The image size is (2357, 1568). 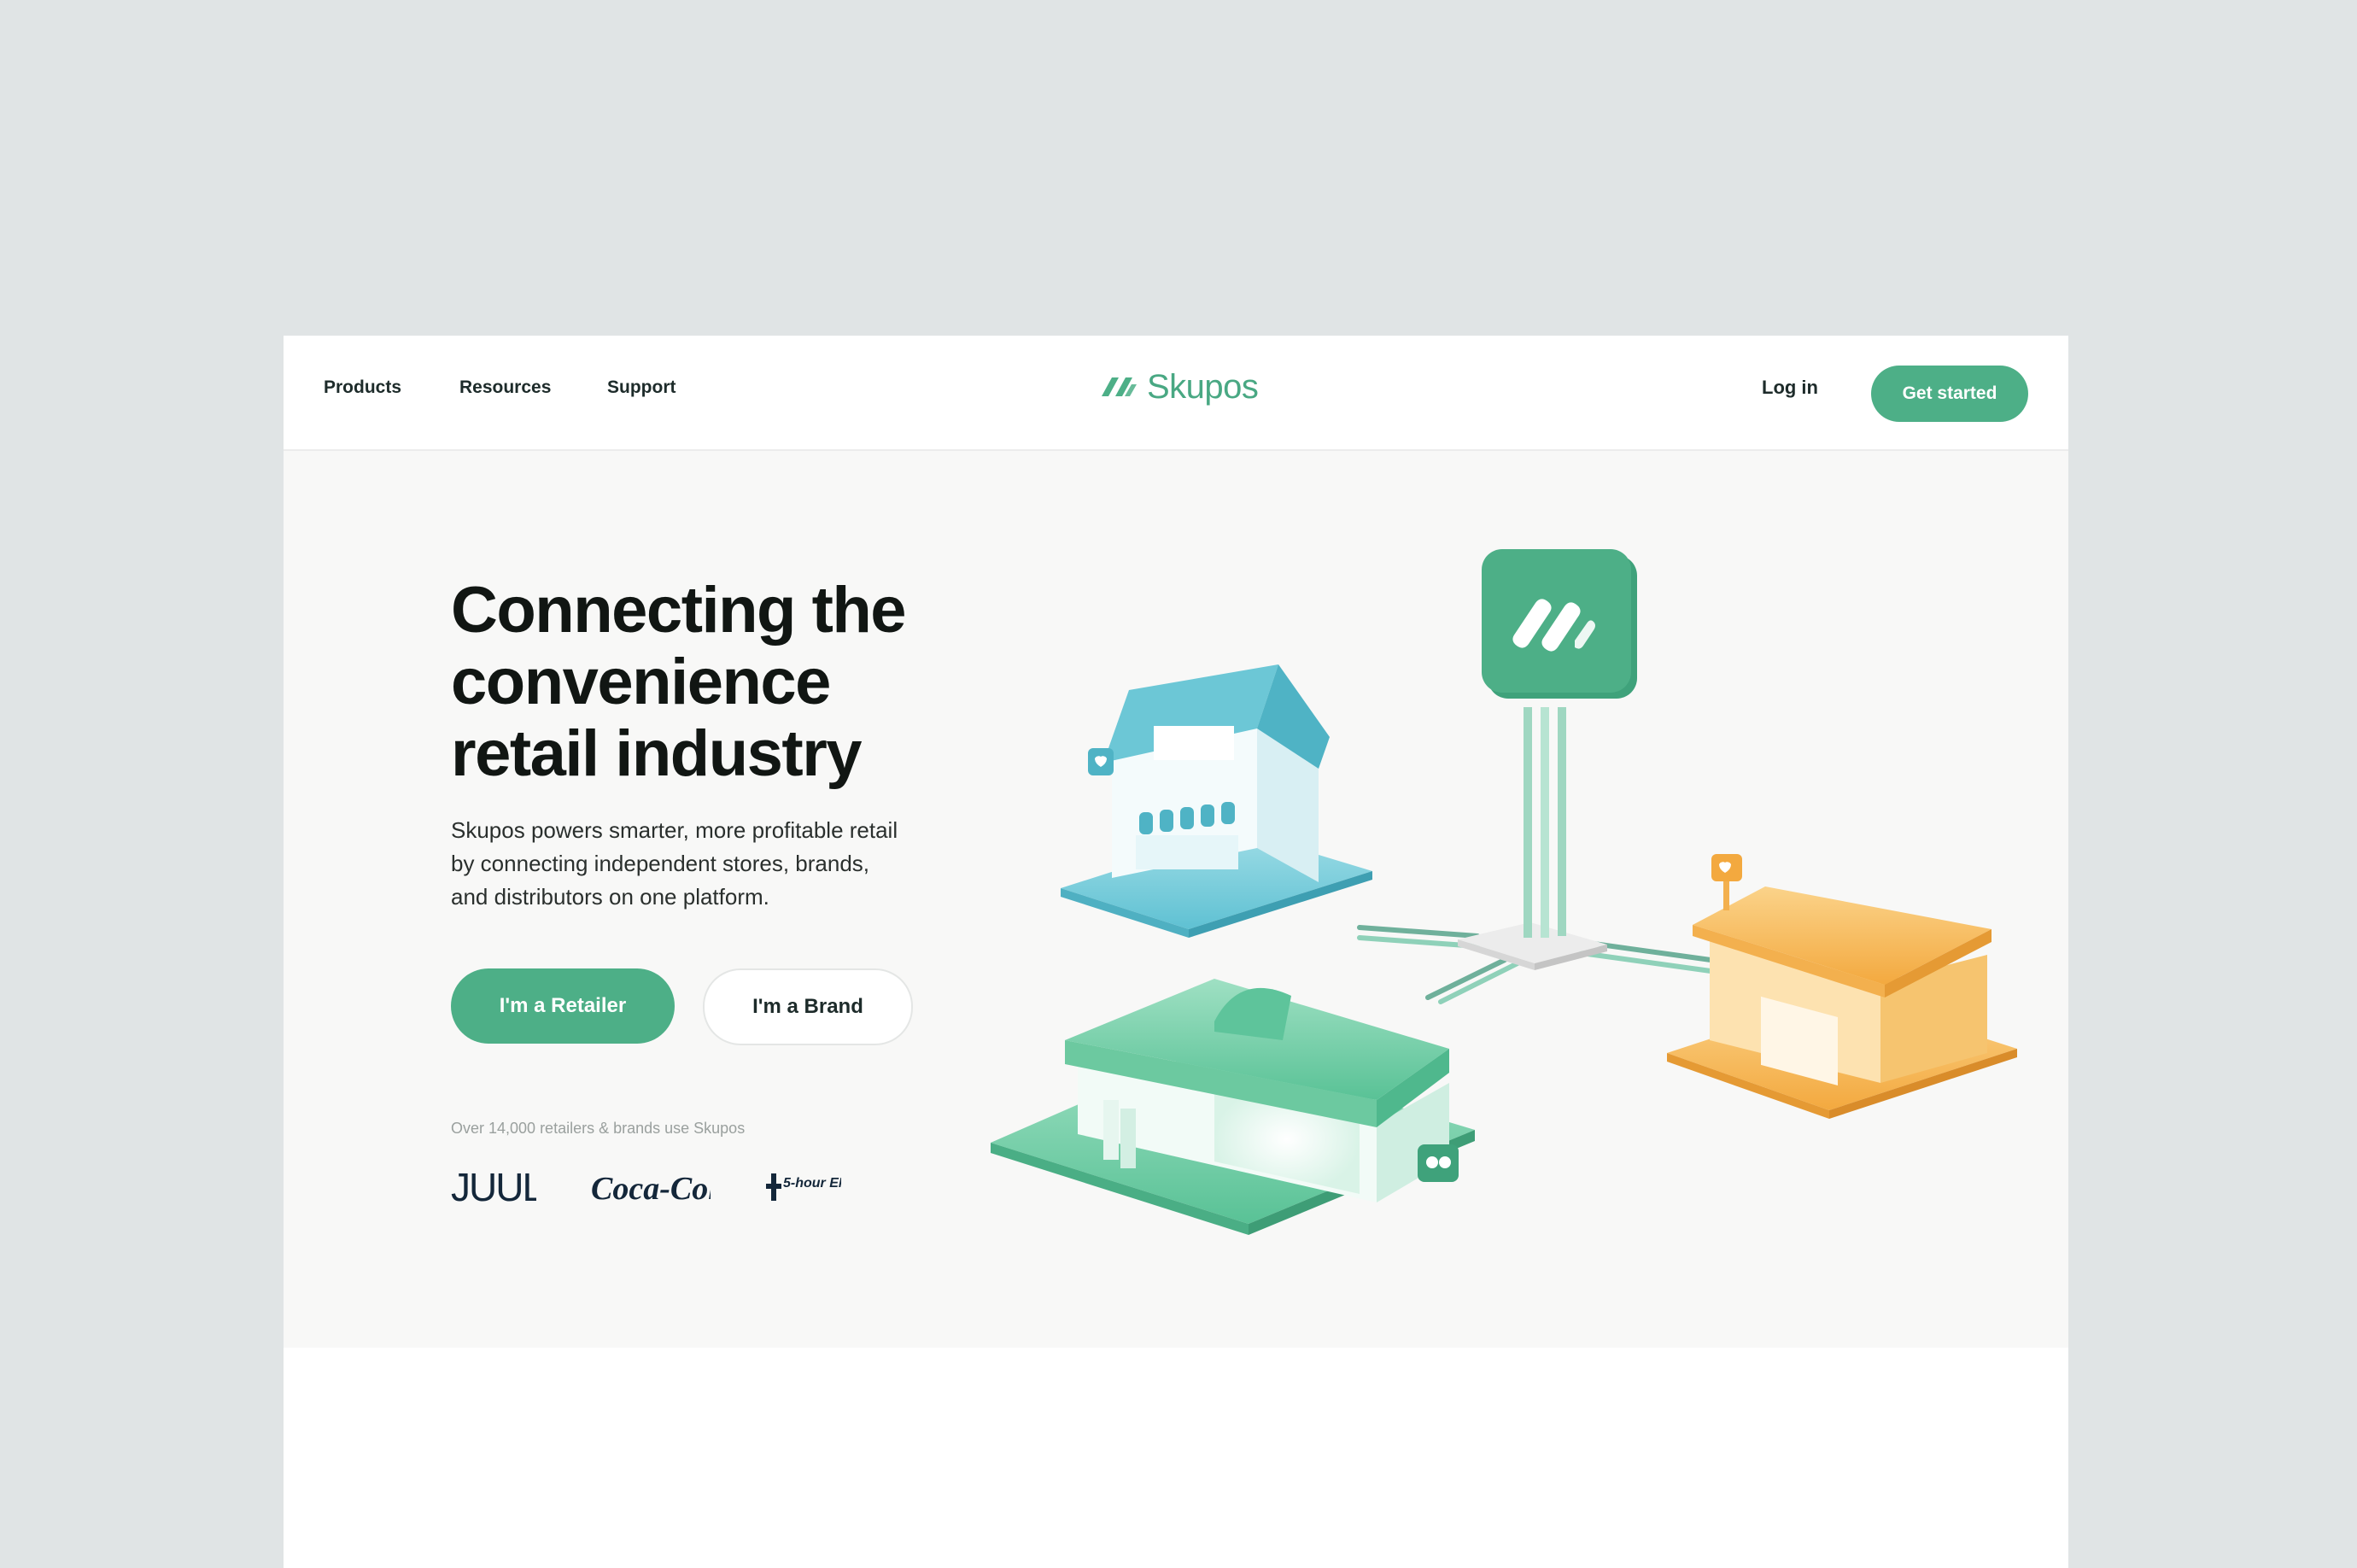 I want to click on headline-line-1: Connecting the, so click(x=679, y=610).